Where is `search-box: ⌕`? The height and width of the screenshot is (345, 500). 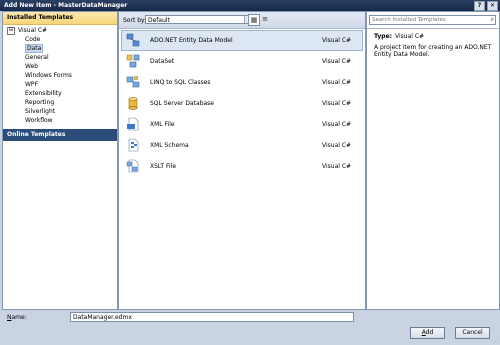 search-box: ⌕ is located at coordinates (432, 20).